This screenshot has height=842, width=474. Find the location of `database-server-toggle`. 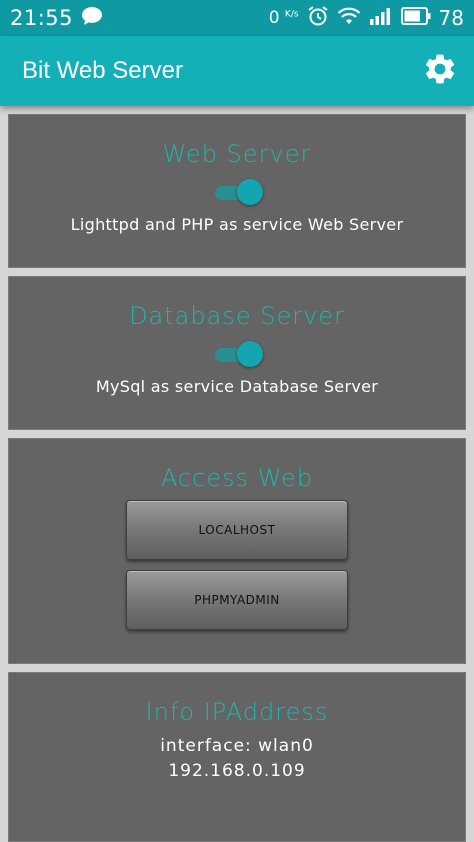

database-server-toggle is located at coordinates (239, 354).